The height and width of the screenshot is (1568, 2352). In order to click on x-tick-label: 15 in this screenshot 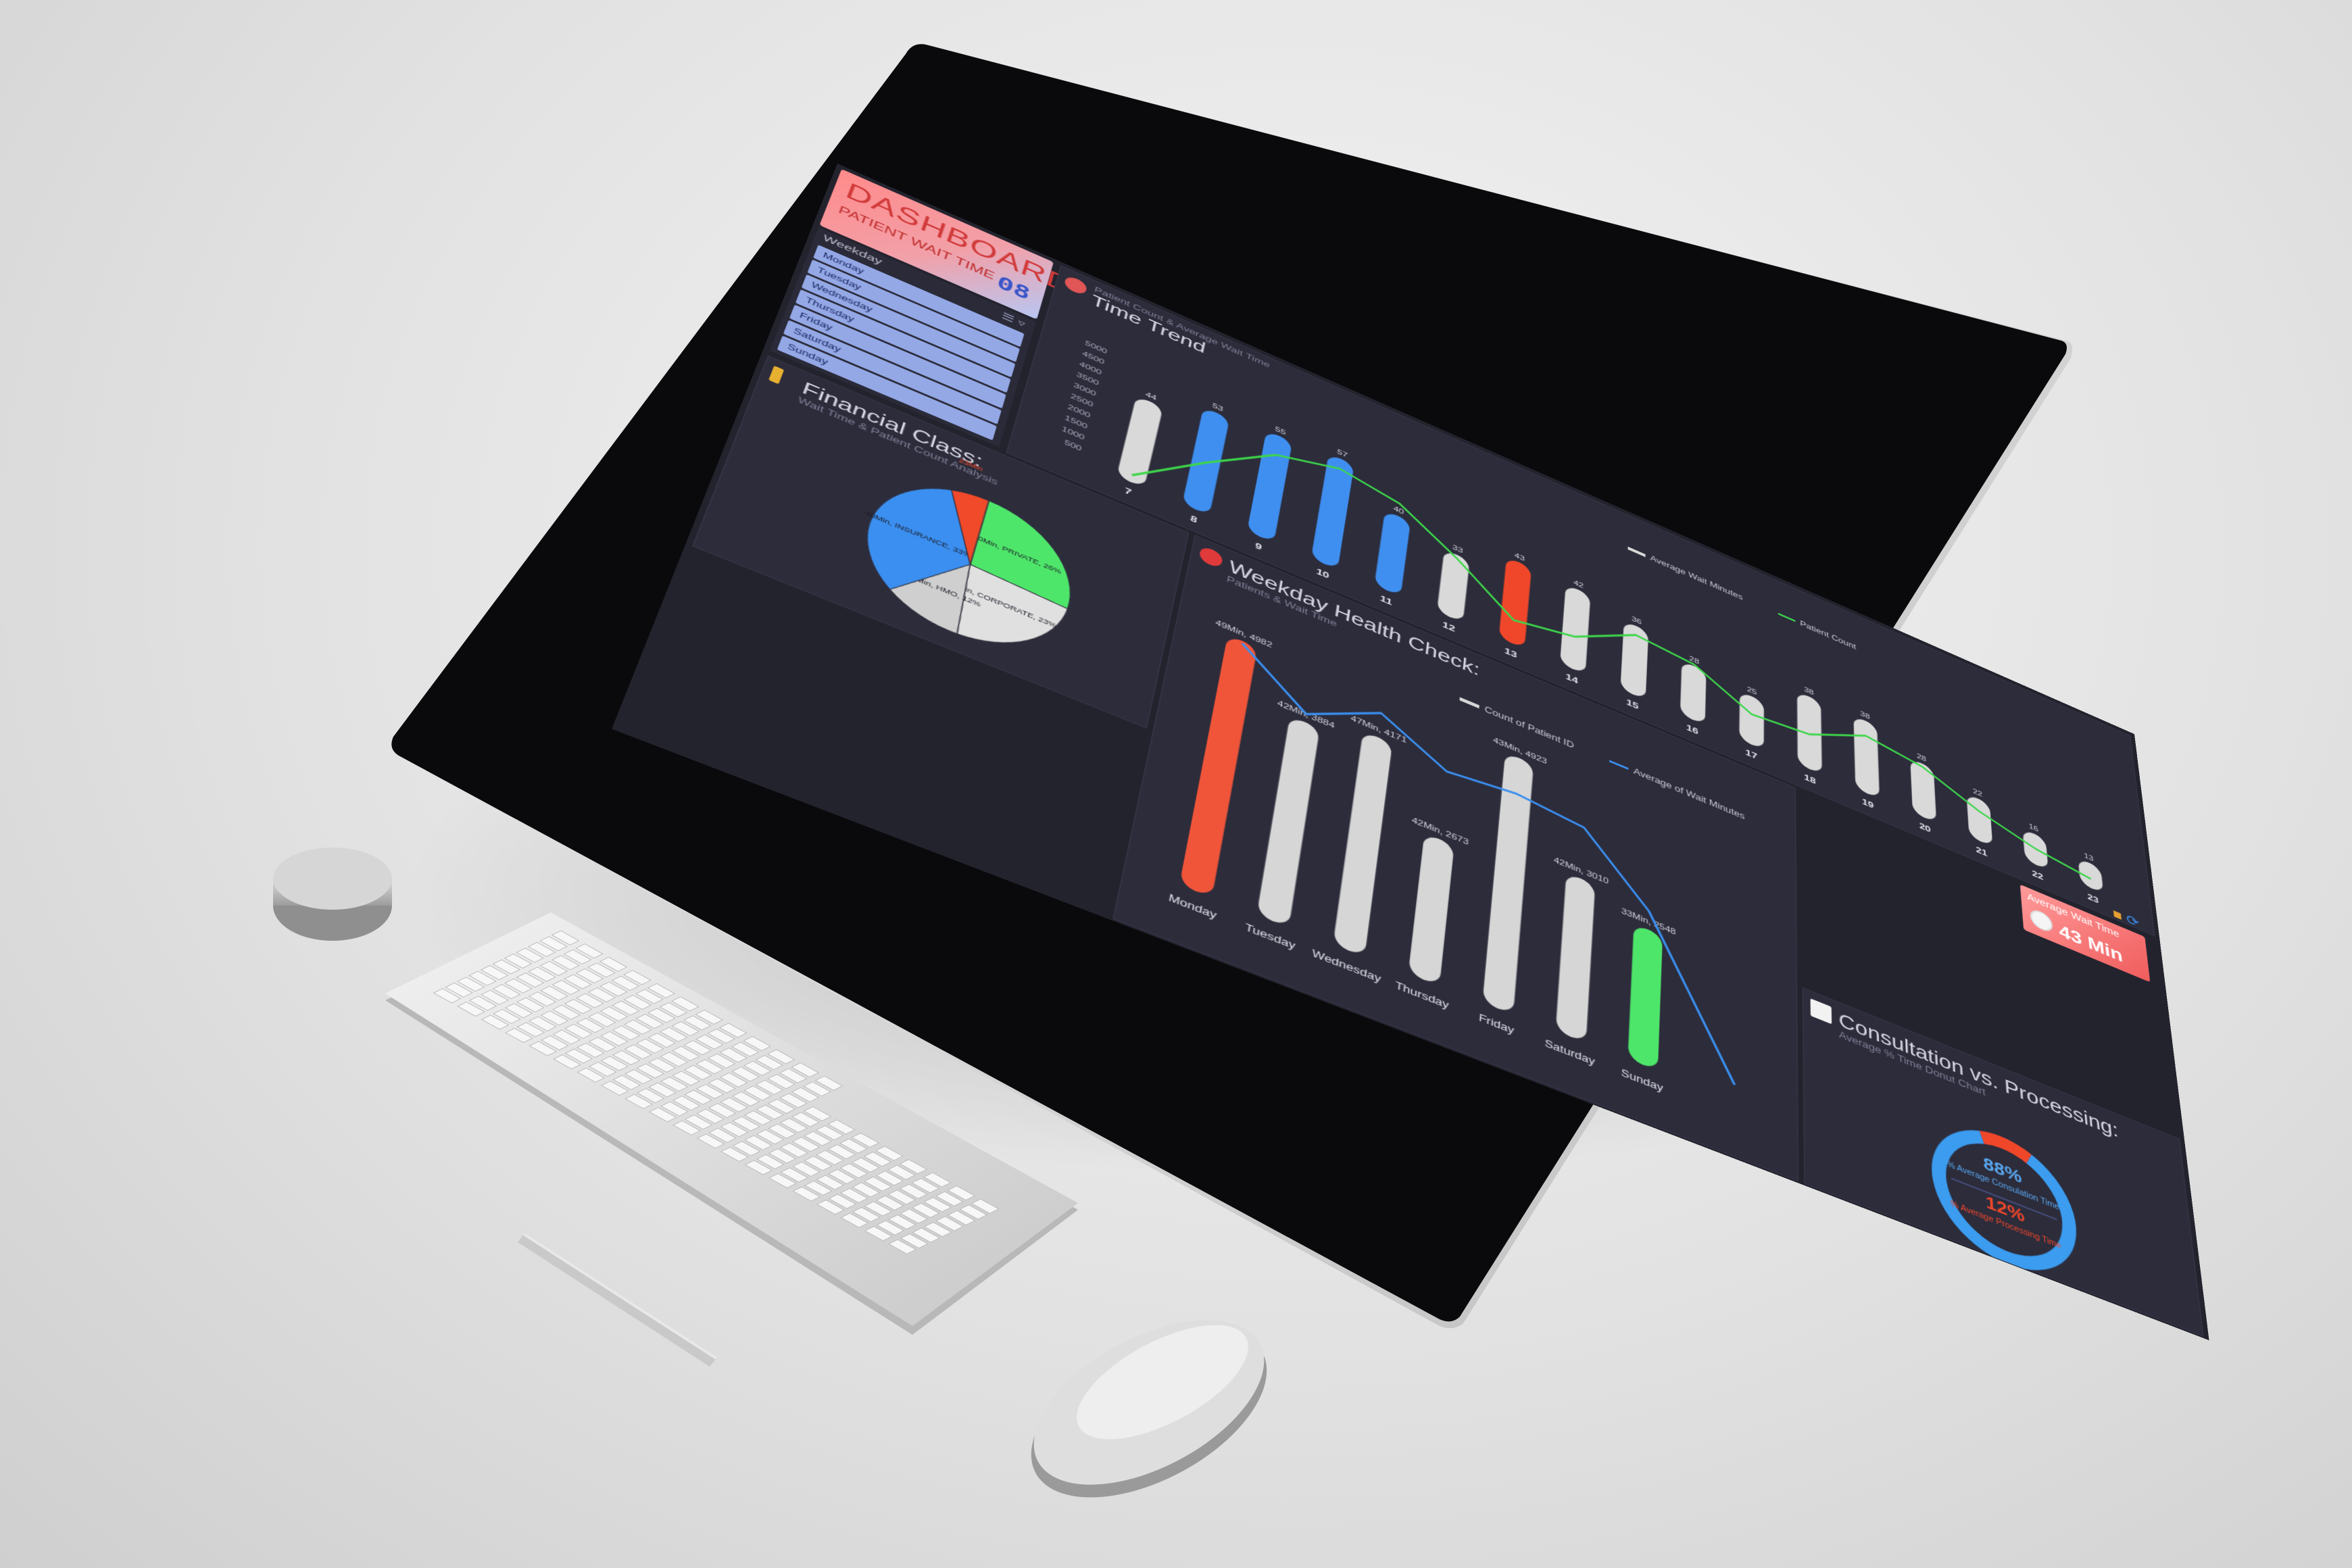, I will do `click(1633, 704)`.